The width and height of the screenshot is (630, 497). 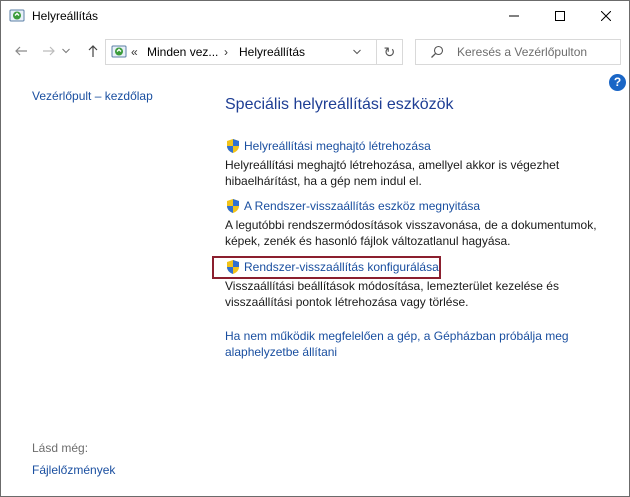 I want to click on address-history-button, so click(x=357, y=52).